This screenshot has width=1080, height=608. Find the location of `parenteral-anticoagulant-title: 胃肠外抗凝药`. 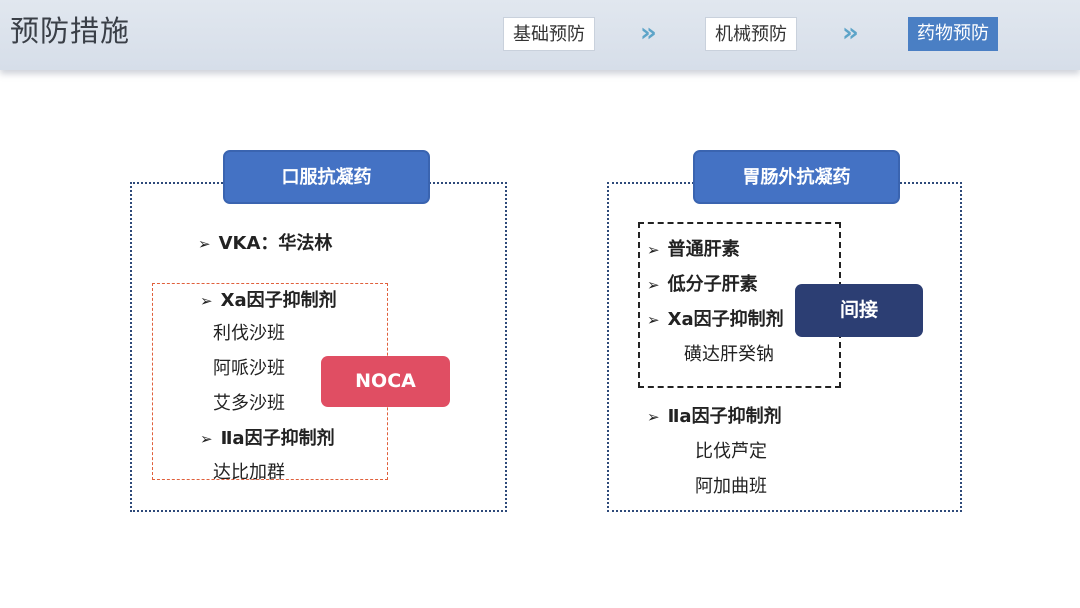

parenteral-anticoagulant-title: 胃肠外抗凝药 is located at coordinates (796, 177).